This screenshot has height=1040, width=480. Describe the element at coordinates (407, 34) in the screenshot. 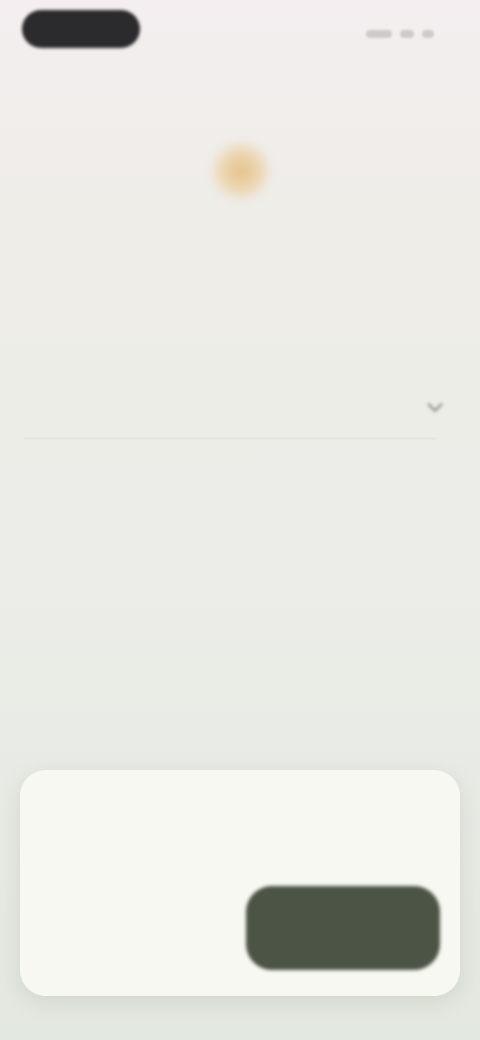

I see `wifi-icon` at that location.